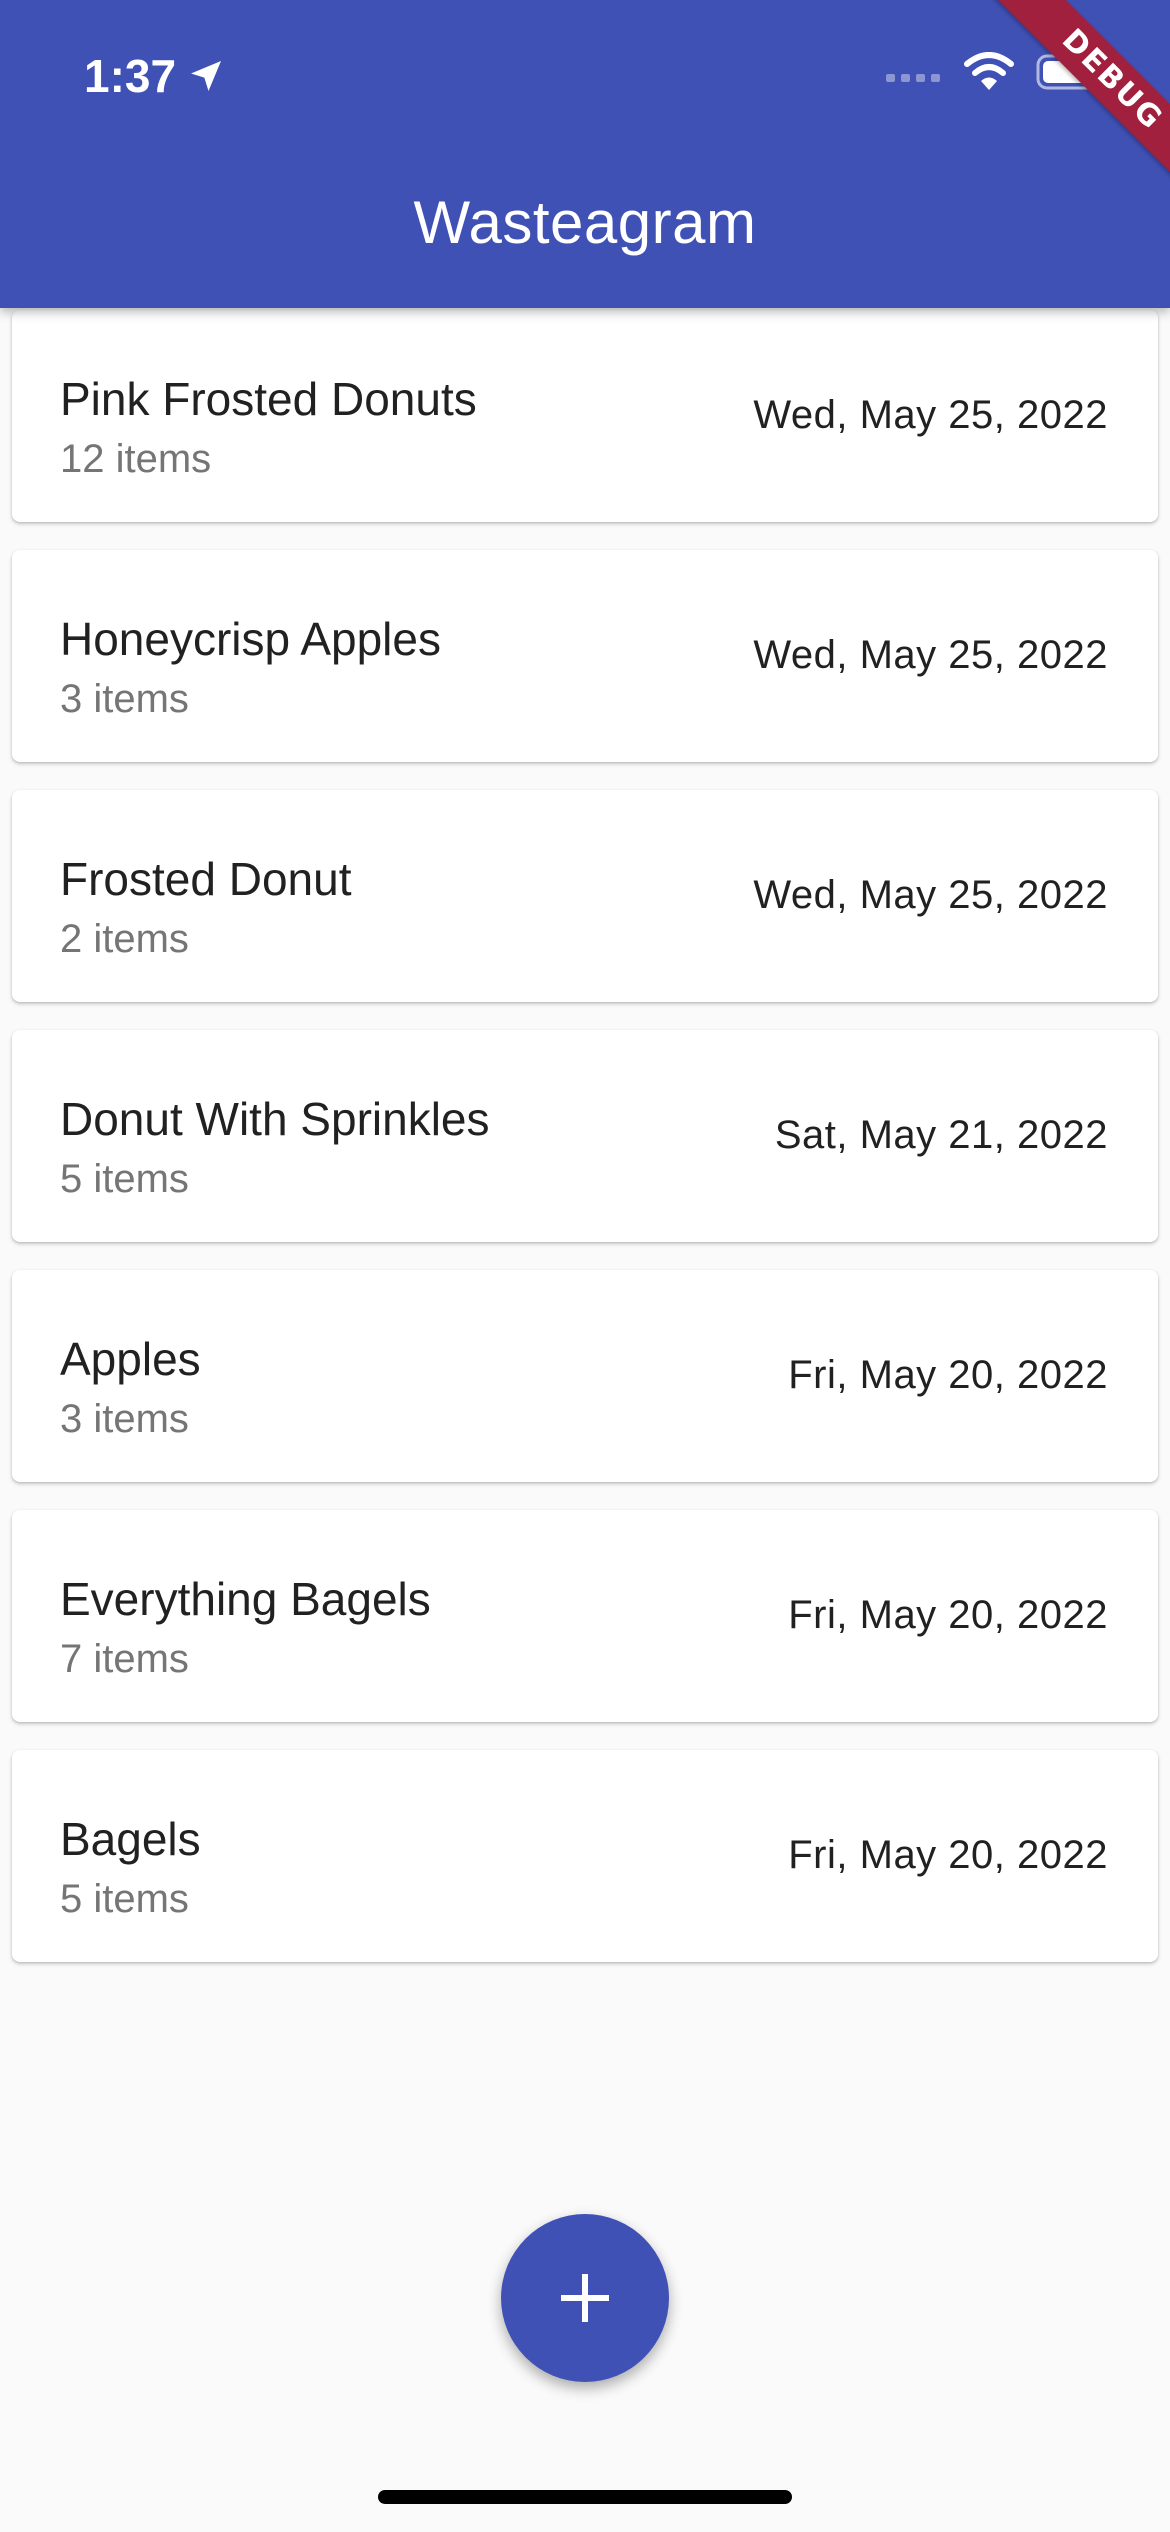  What do you see at coordinates (130, 76) in the screenshot?
I see `status-time-text: 1:37` at bounding box center [130, 76].